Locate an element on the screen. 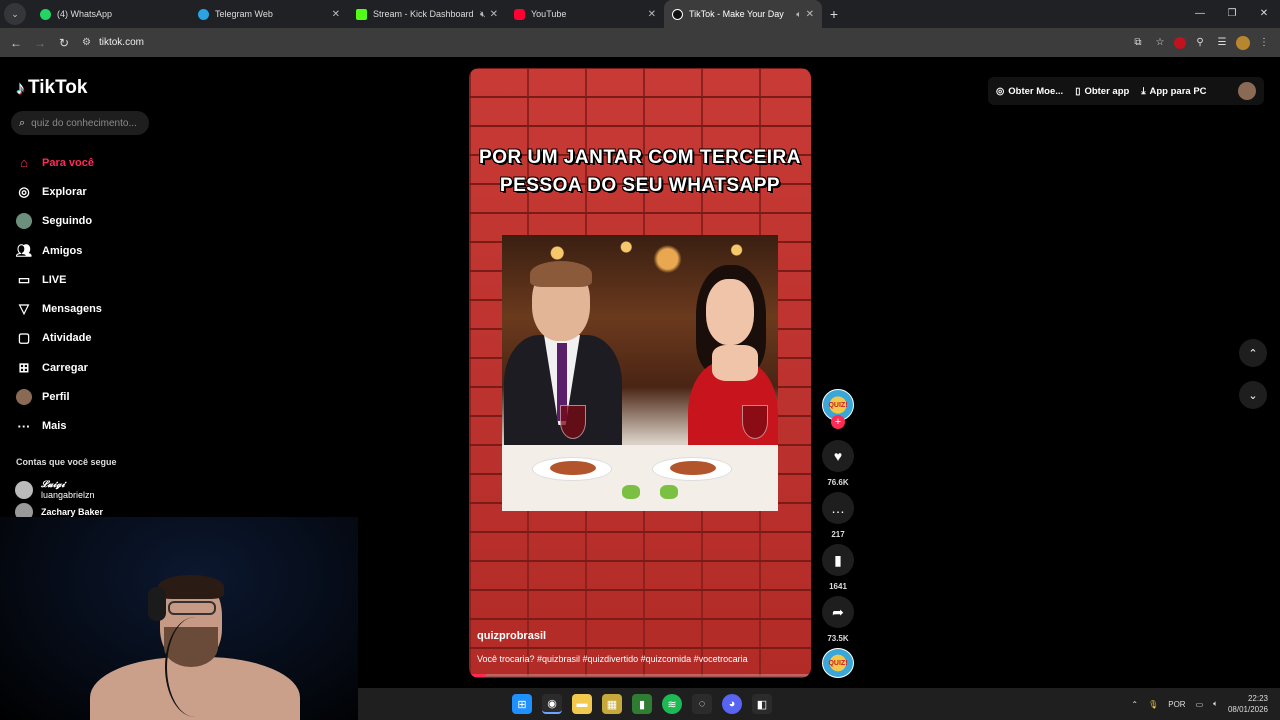  kick-icon is located at coordinates (361, 14).